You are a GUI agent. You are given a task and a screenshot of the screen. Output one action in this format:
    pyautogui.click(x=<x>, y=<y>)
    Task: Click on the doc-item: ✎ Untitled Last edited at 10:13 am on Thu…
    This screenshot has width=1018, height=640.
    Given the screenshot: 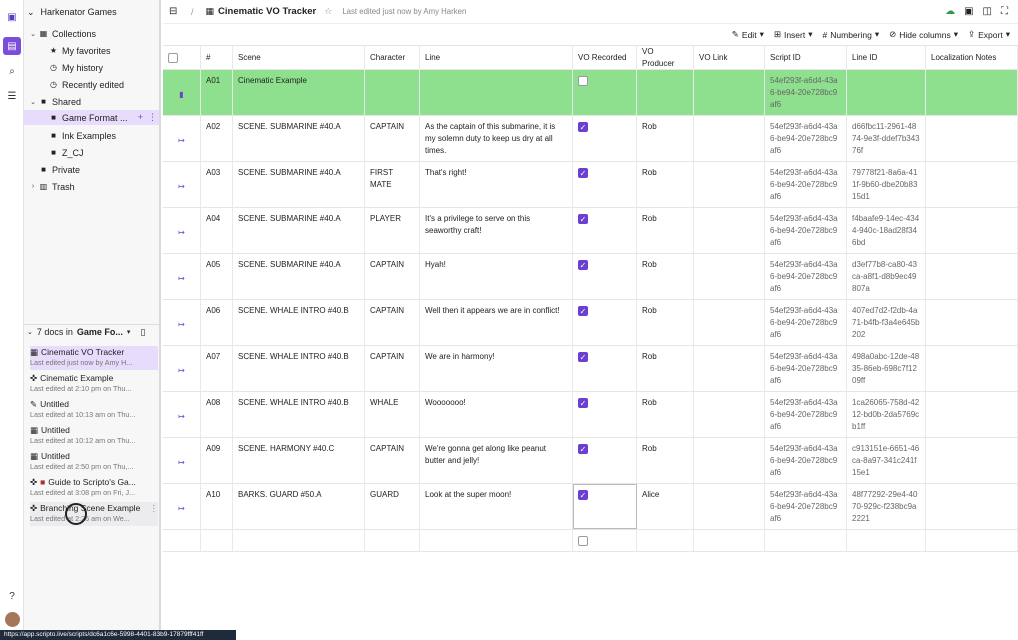 What is the action you would take?
    pyautogui.click(x=94, y=410)
    